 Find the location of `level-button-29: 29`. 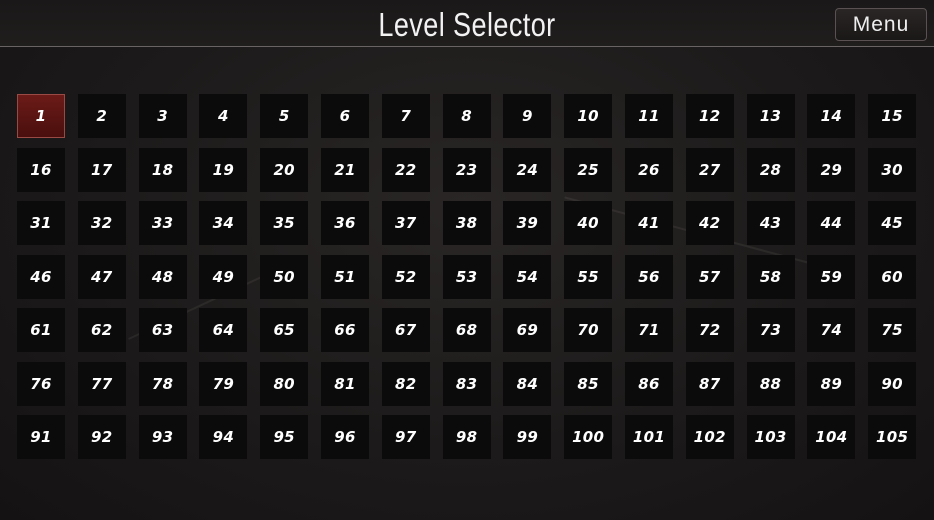

level-button-29: 29 is located at coordinates (831, 169).